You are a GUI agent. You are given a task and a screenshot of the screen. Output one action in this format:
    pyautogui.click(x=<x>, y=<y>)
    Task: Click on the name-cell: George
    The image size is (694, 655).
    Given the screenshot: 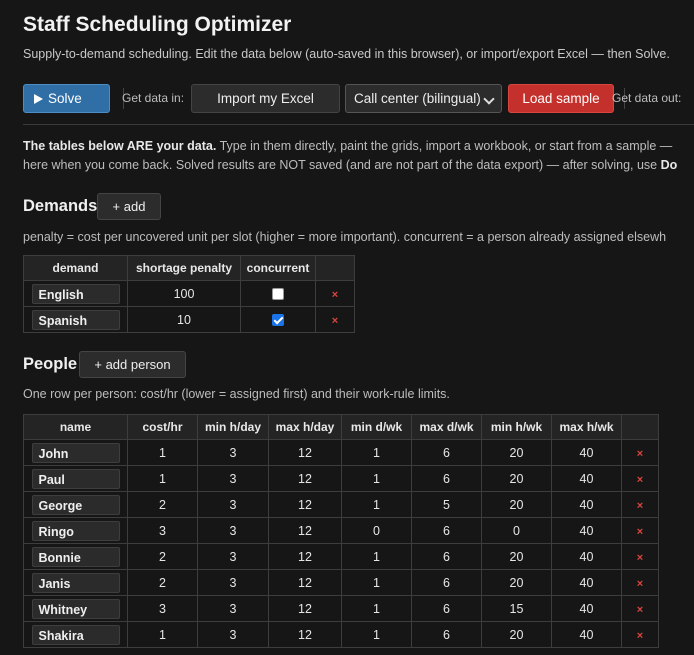 What is the action you would take?
    pyautogui.click(x=75, y=504)
    